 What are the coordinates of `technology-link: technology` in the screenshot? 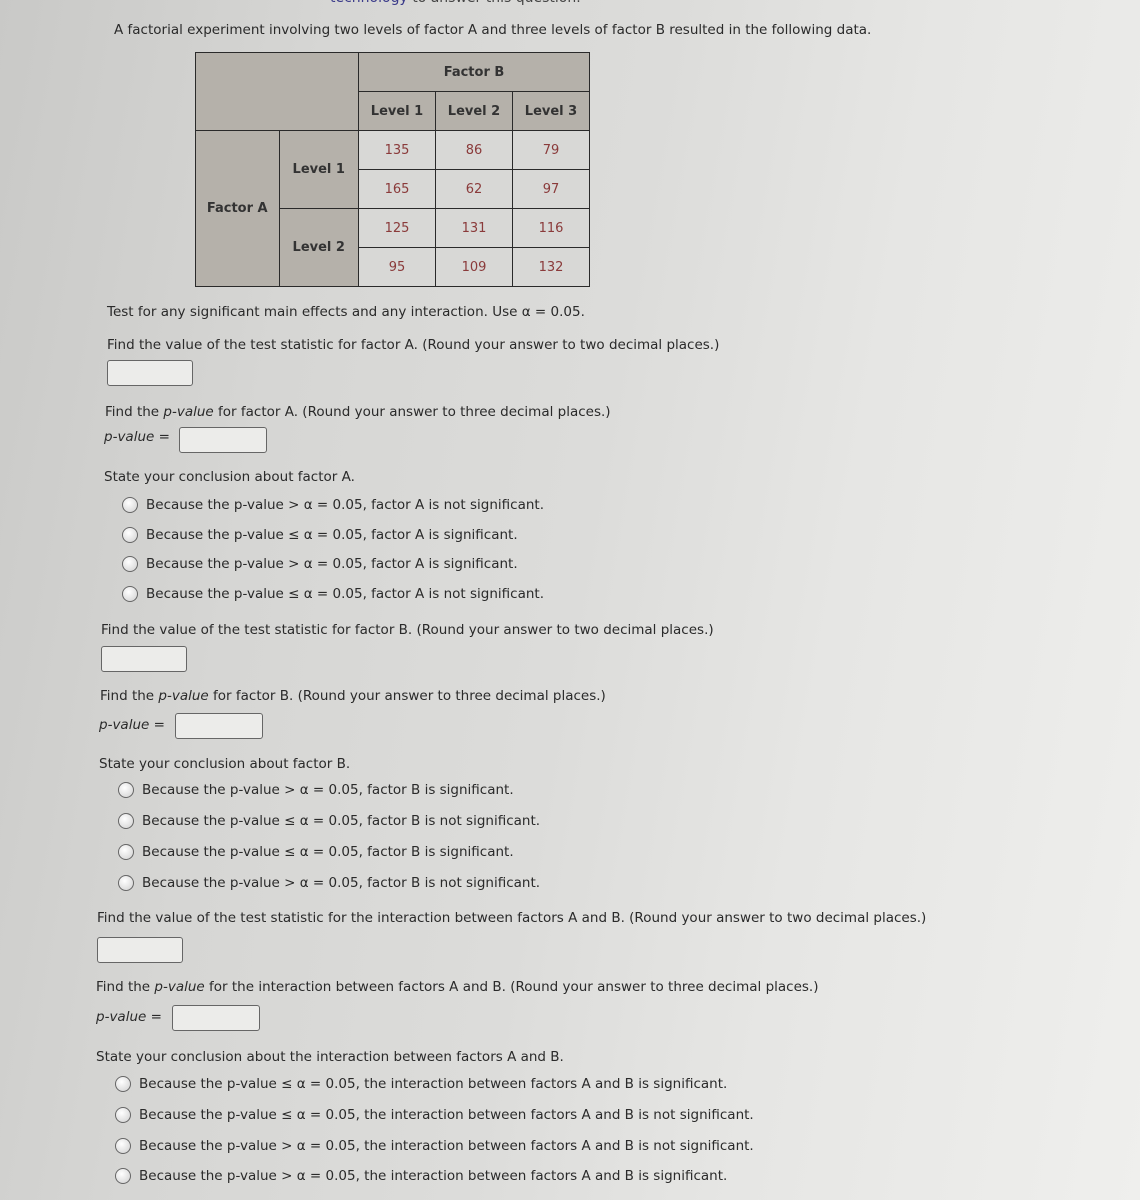 It's located at (369, 3).